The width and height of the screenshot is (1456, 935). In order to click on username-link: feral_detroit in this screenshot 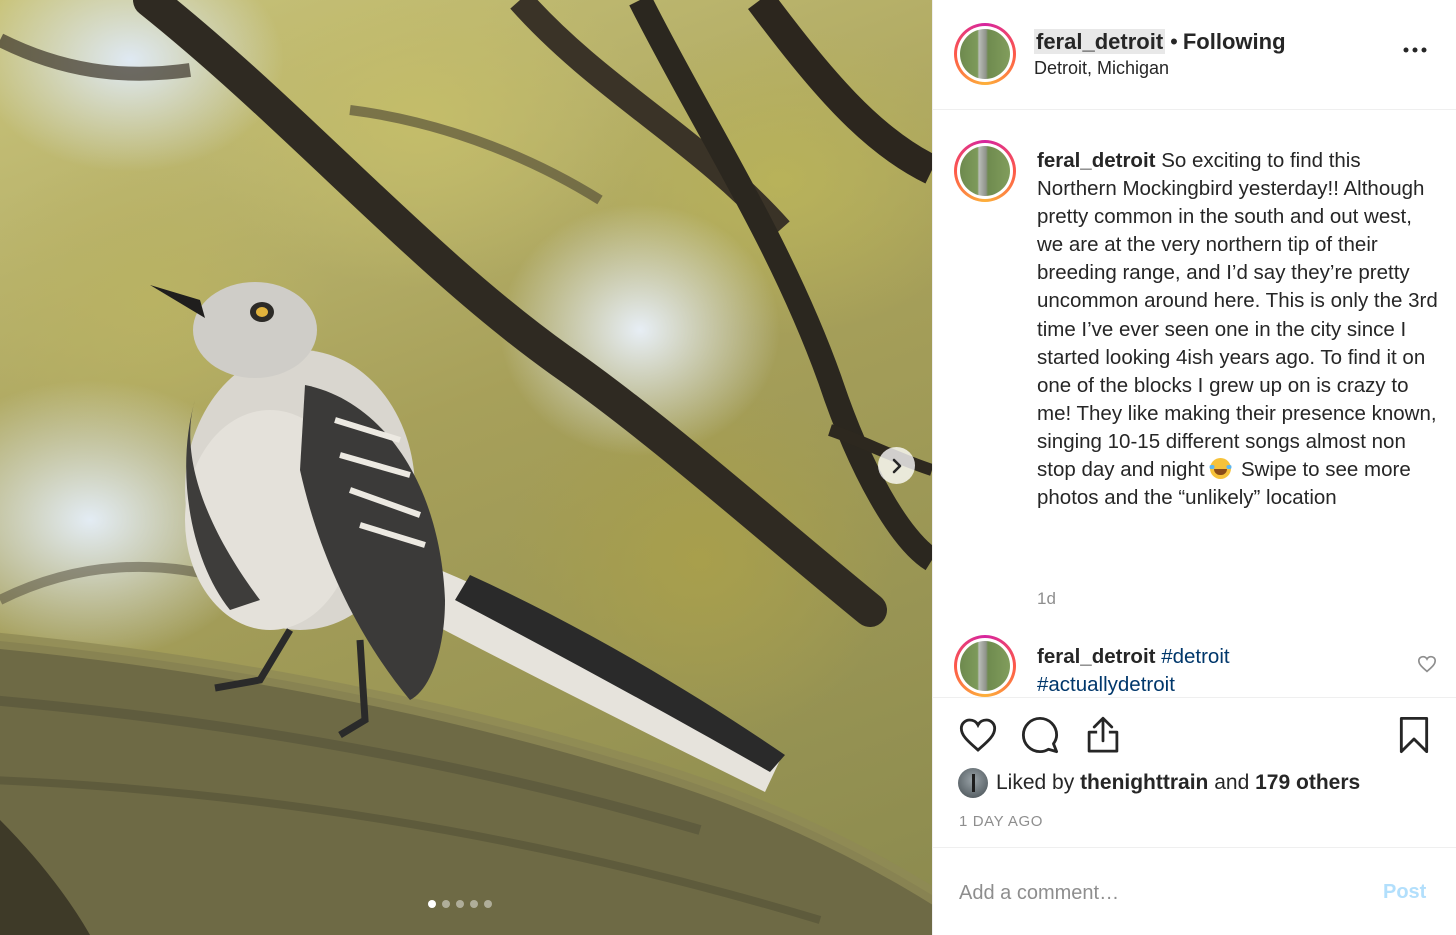, I will do `click(1100, 41)`.